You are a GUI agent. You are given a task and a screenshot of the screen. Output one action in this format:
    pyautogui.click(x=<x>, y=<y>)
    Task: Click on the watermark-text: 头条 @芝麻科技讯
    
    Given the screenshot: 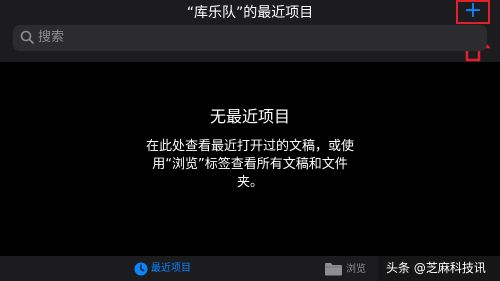 What is the action you would take?
    pyautogui.click(x=436, y=268)
    